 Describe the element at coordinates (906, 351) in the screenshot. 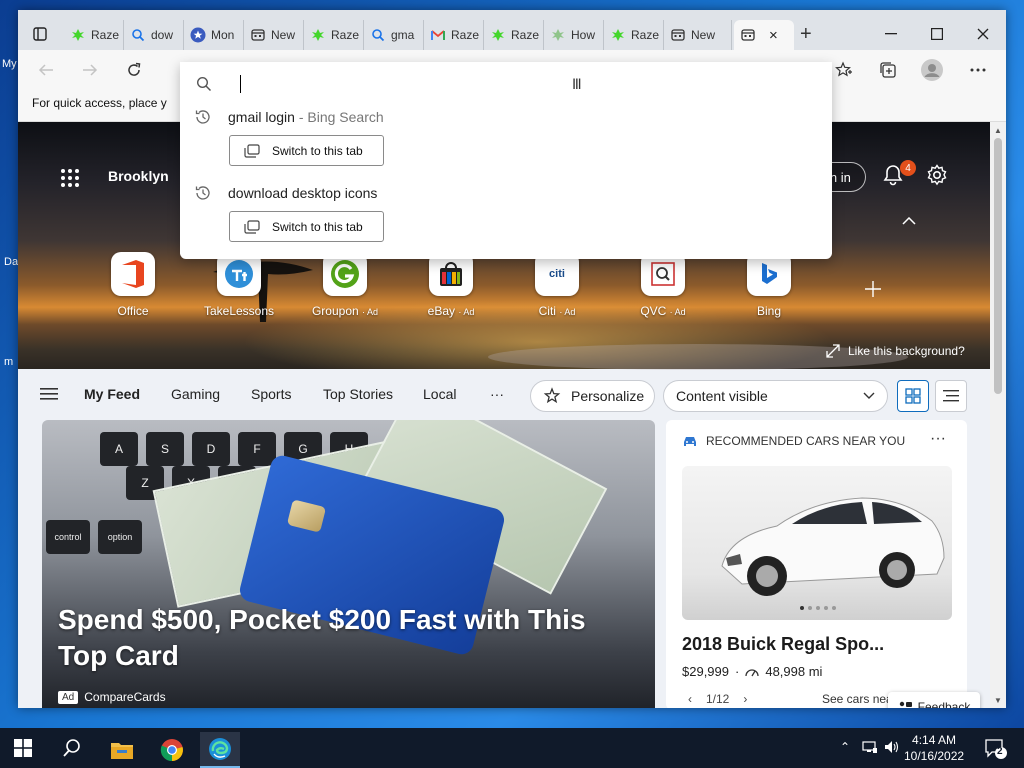

I see `like-background-label: Like this background?` at that location.